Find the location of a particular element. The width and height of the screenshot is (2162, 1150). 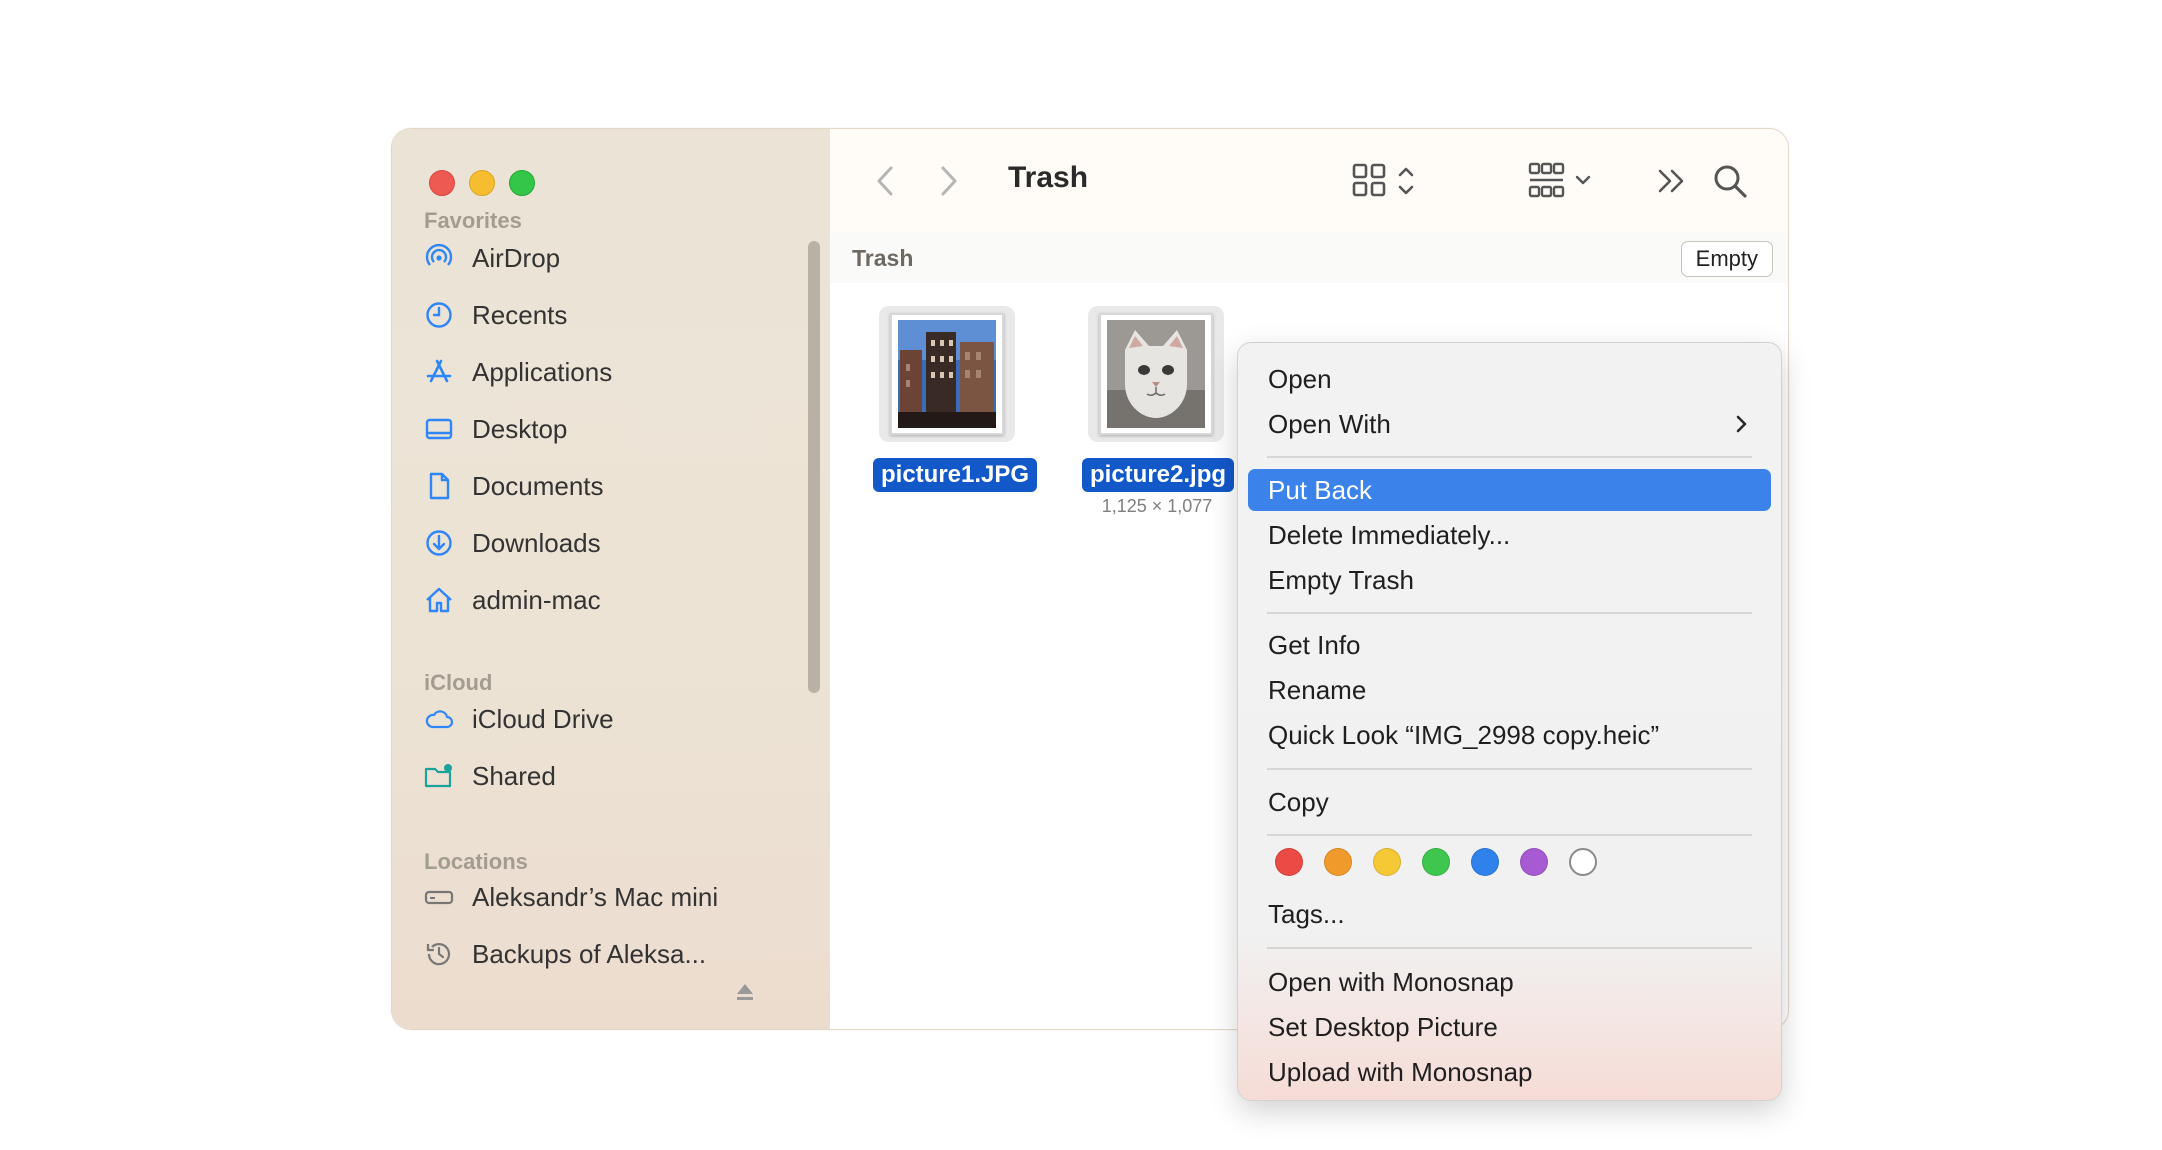

file-name: picture1.JPG is located at coordinates (955, 475).